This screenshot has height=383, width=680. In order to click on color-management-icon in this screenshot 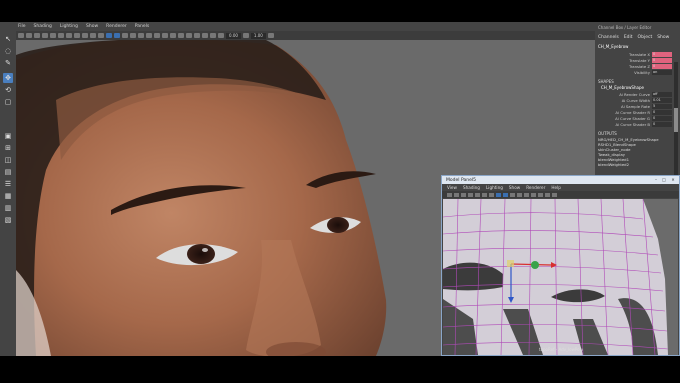, I will do `click(270, 35)`.